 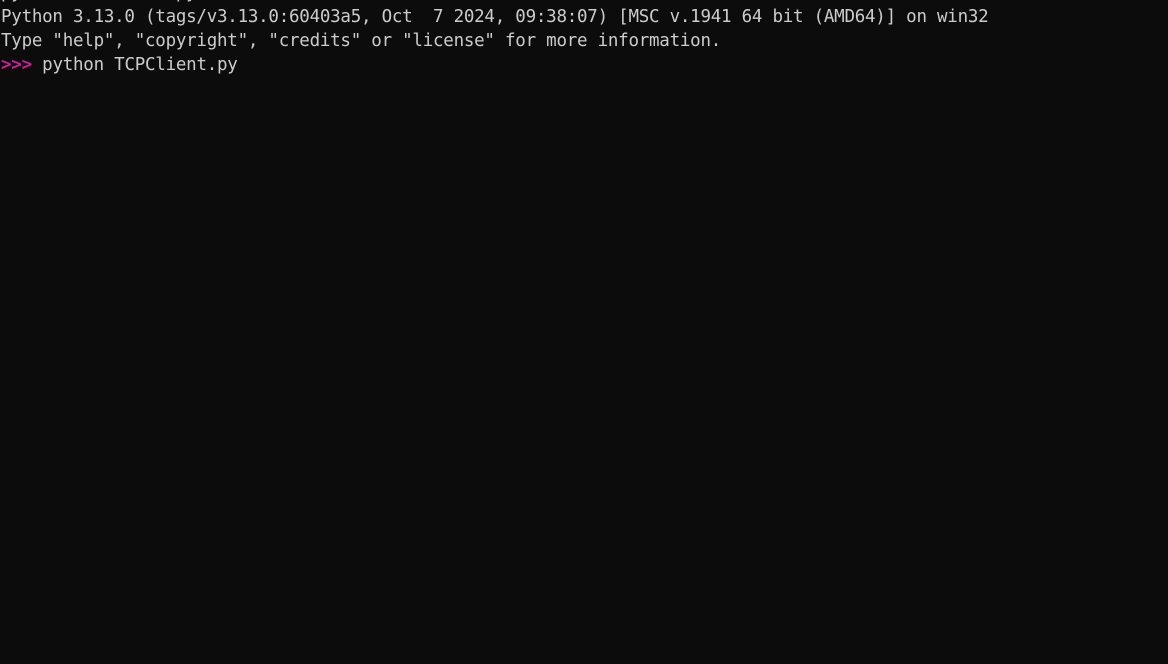 What do you see at coordinates (584, 65) in the screenshot?
I see `terminal-prompt-line: >>> python TCPClient.py` at bounding box center [584, 65].